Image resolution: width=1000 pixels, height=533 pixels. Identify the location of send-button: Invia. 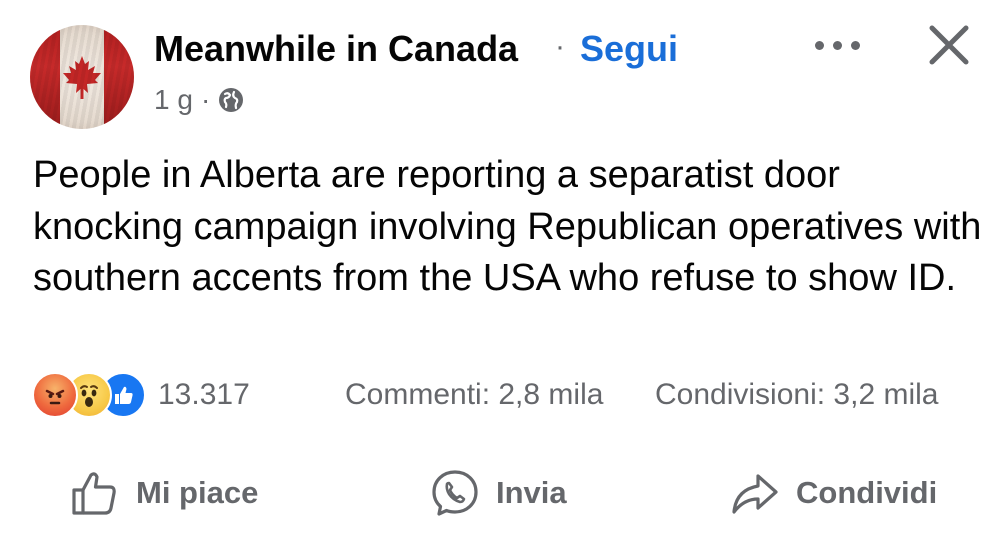
(498, 493).